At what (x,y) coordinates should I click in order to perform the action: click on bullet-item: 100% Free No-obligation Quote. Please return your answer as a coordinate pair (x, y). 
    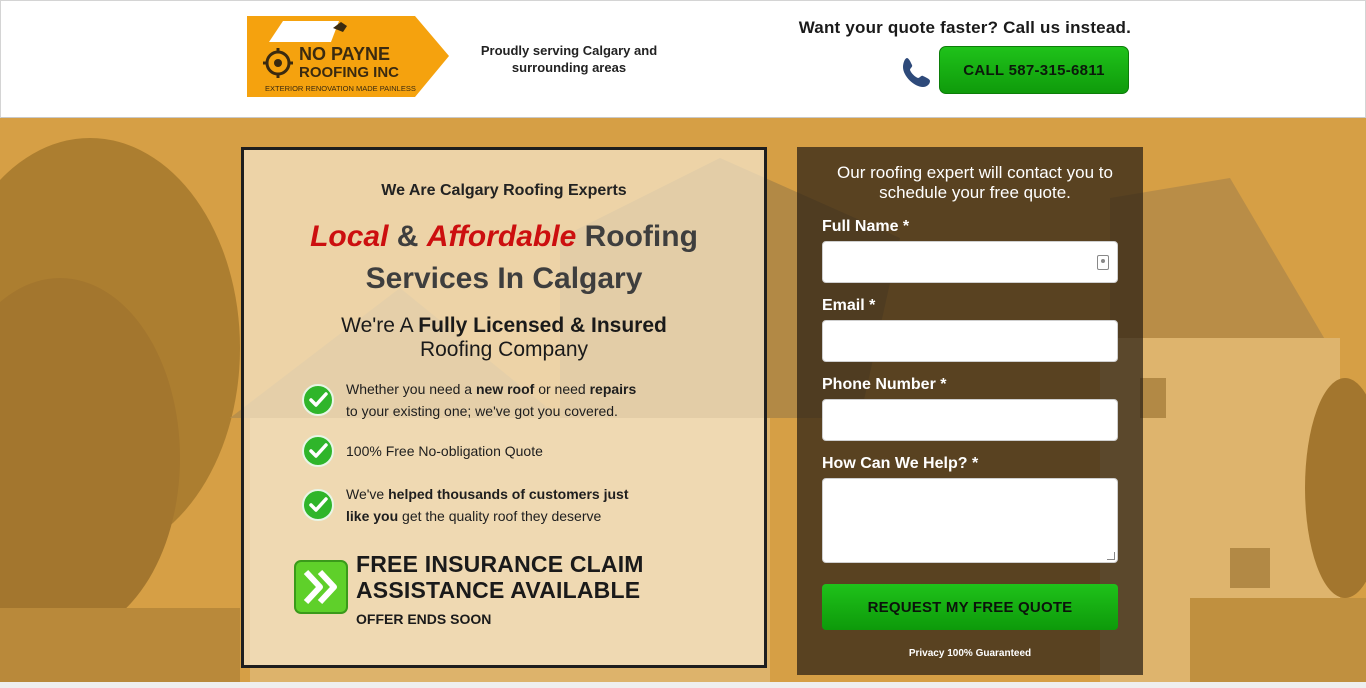
    Looking at the image, I should click on (512, 451).